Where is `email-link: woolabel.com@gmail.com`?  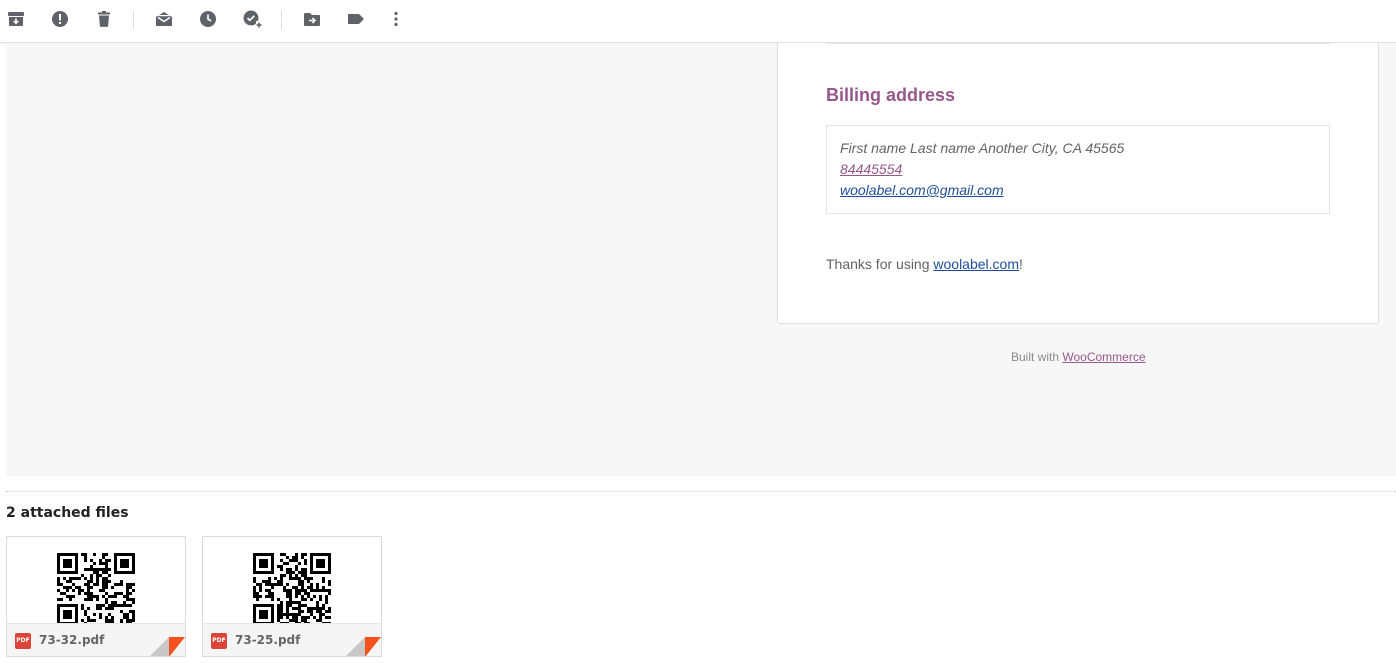
email-link: woolabel.com@gmail.com is located at coordinates (922, 190).